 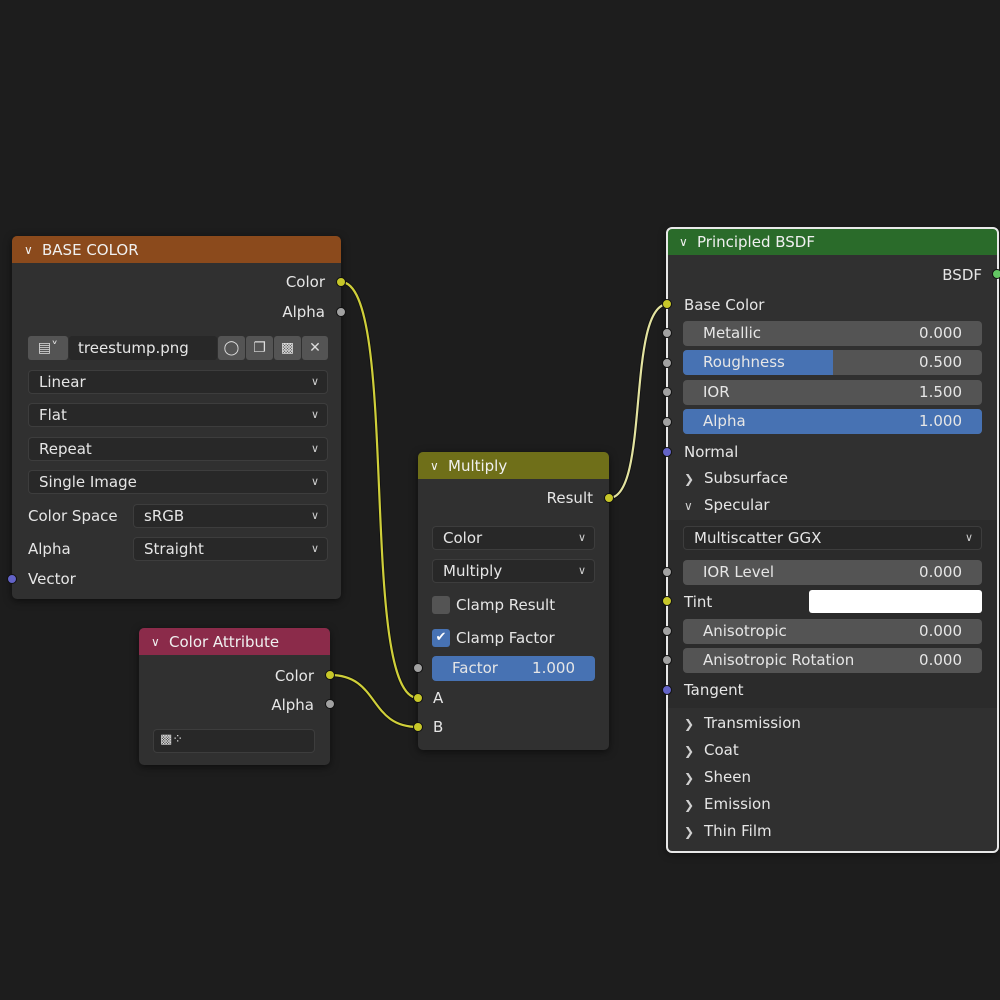 What do you see at coordinates (259, 348) in the screenshot?
I see `duplicate-image-button: ❐` at bounding box center [259, 348].